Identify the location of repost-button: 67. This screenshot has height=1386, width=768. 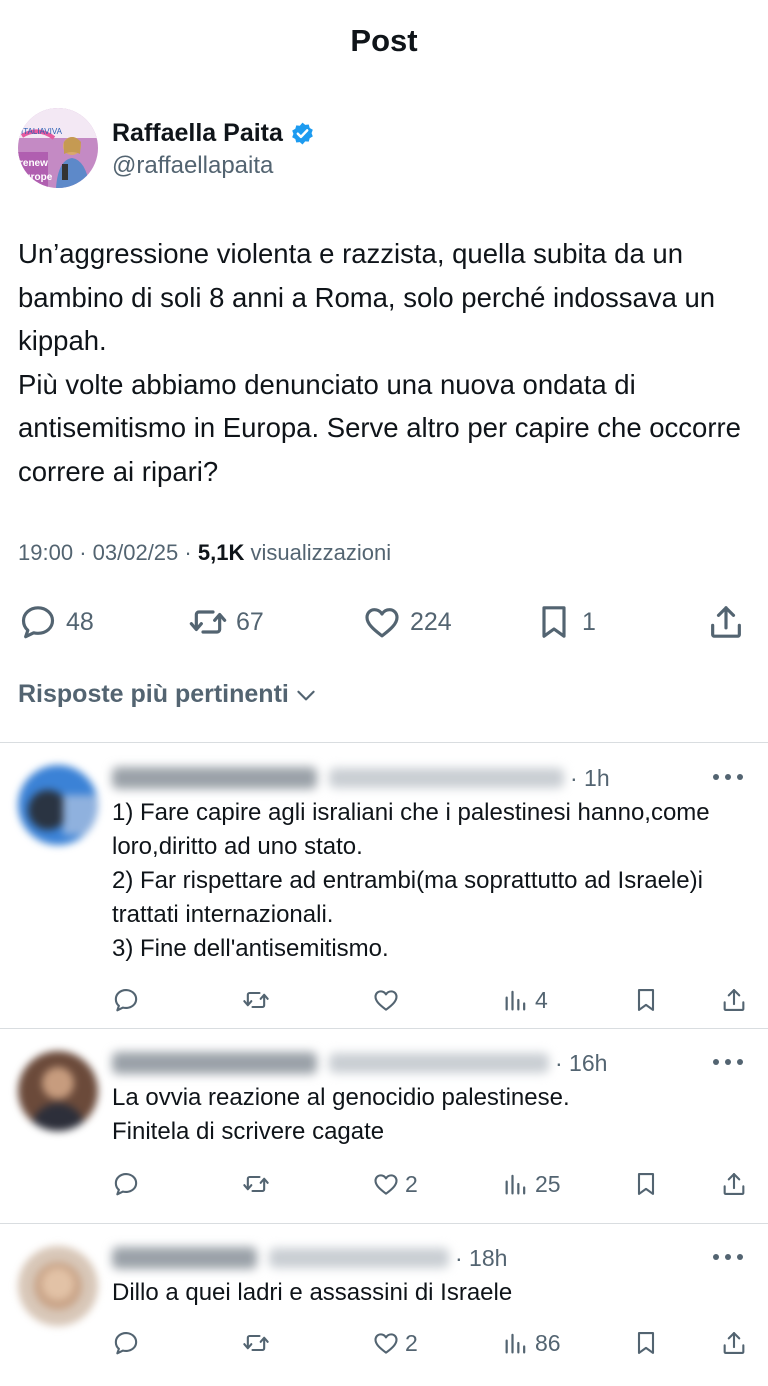
(226, 622).